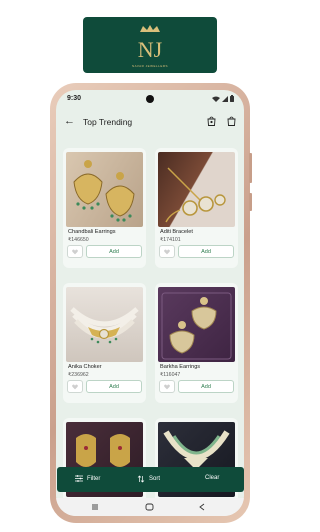 The width and height of the screenshot is (320, 532). What do you see at coordinates (78, 375) in the screenshot?
I see `product-price: ₹236962` at bounding box center [78, 375].